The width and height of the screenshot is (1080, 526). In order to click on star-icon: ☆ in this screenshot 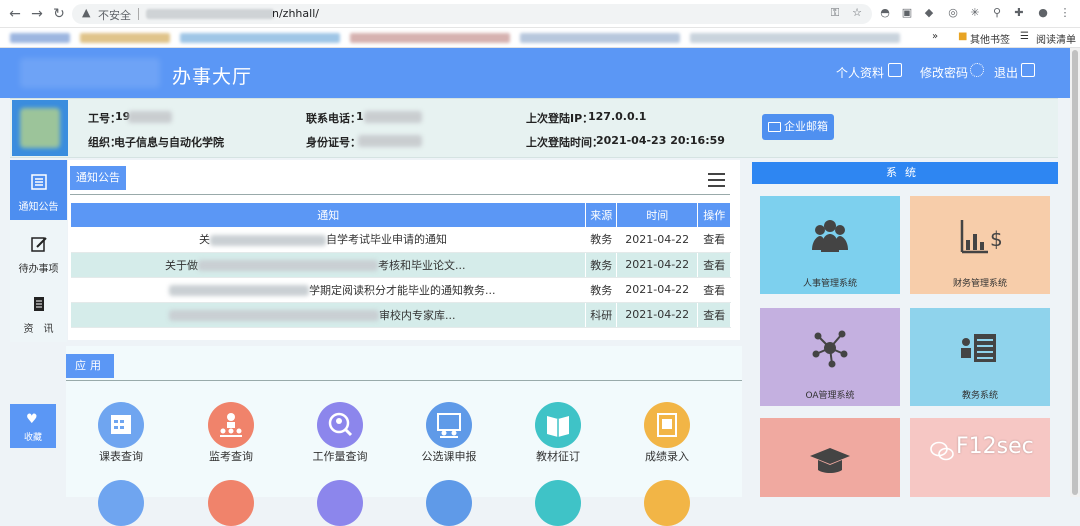, I will do `click(857, 13)`.